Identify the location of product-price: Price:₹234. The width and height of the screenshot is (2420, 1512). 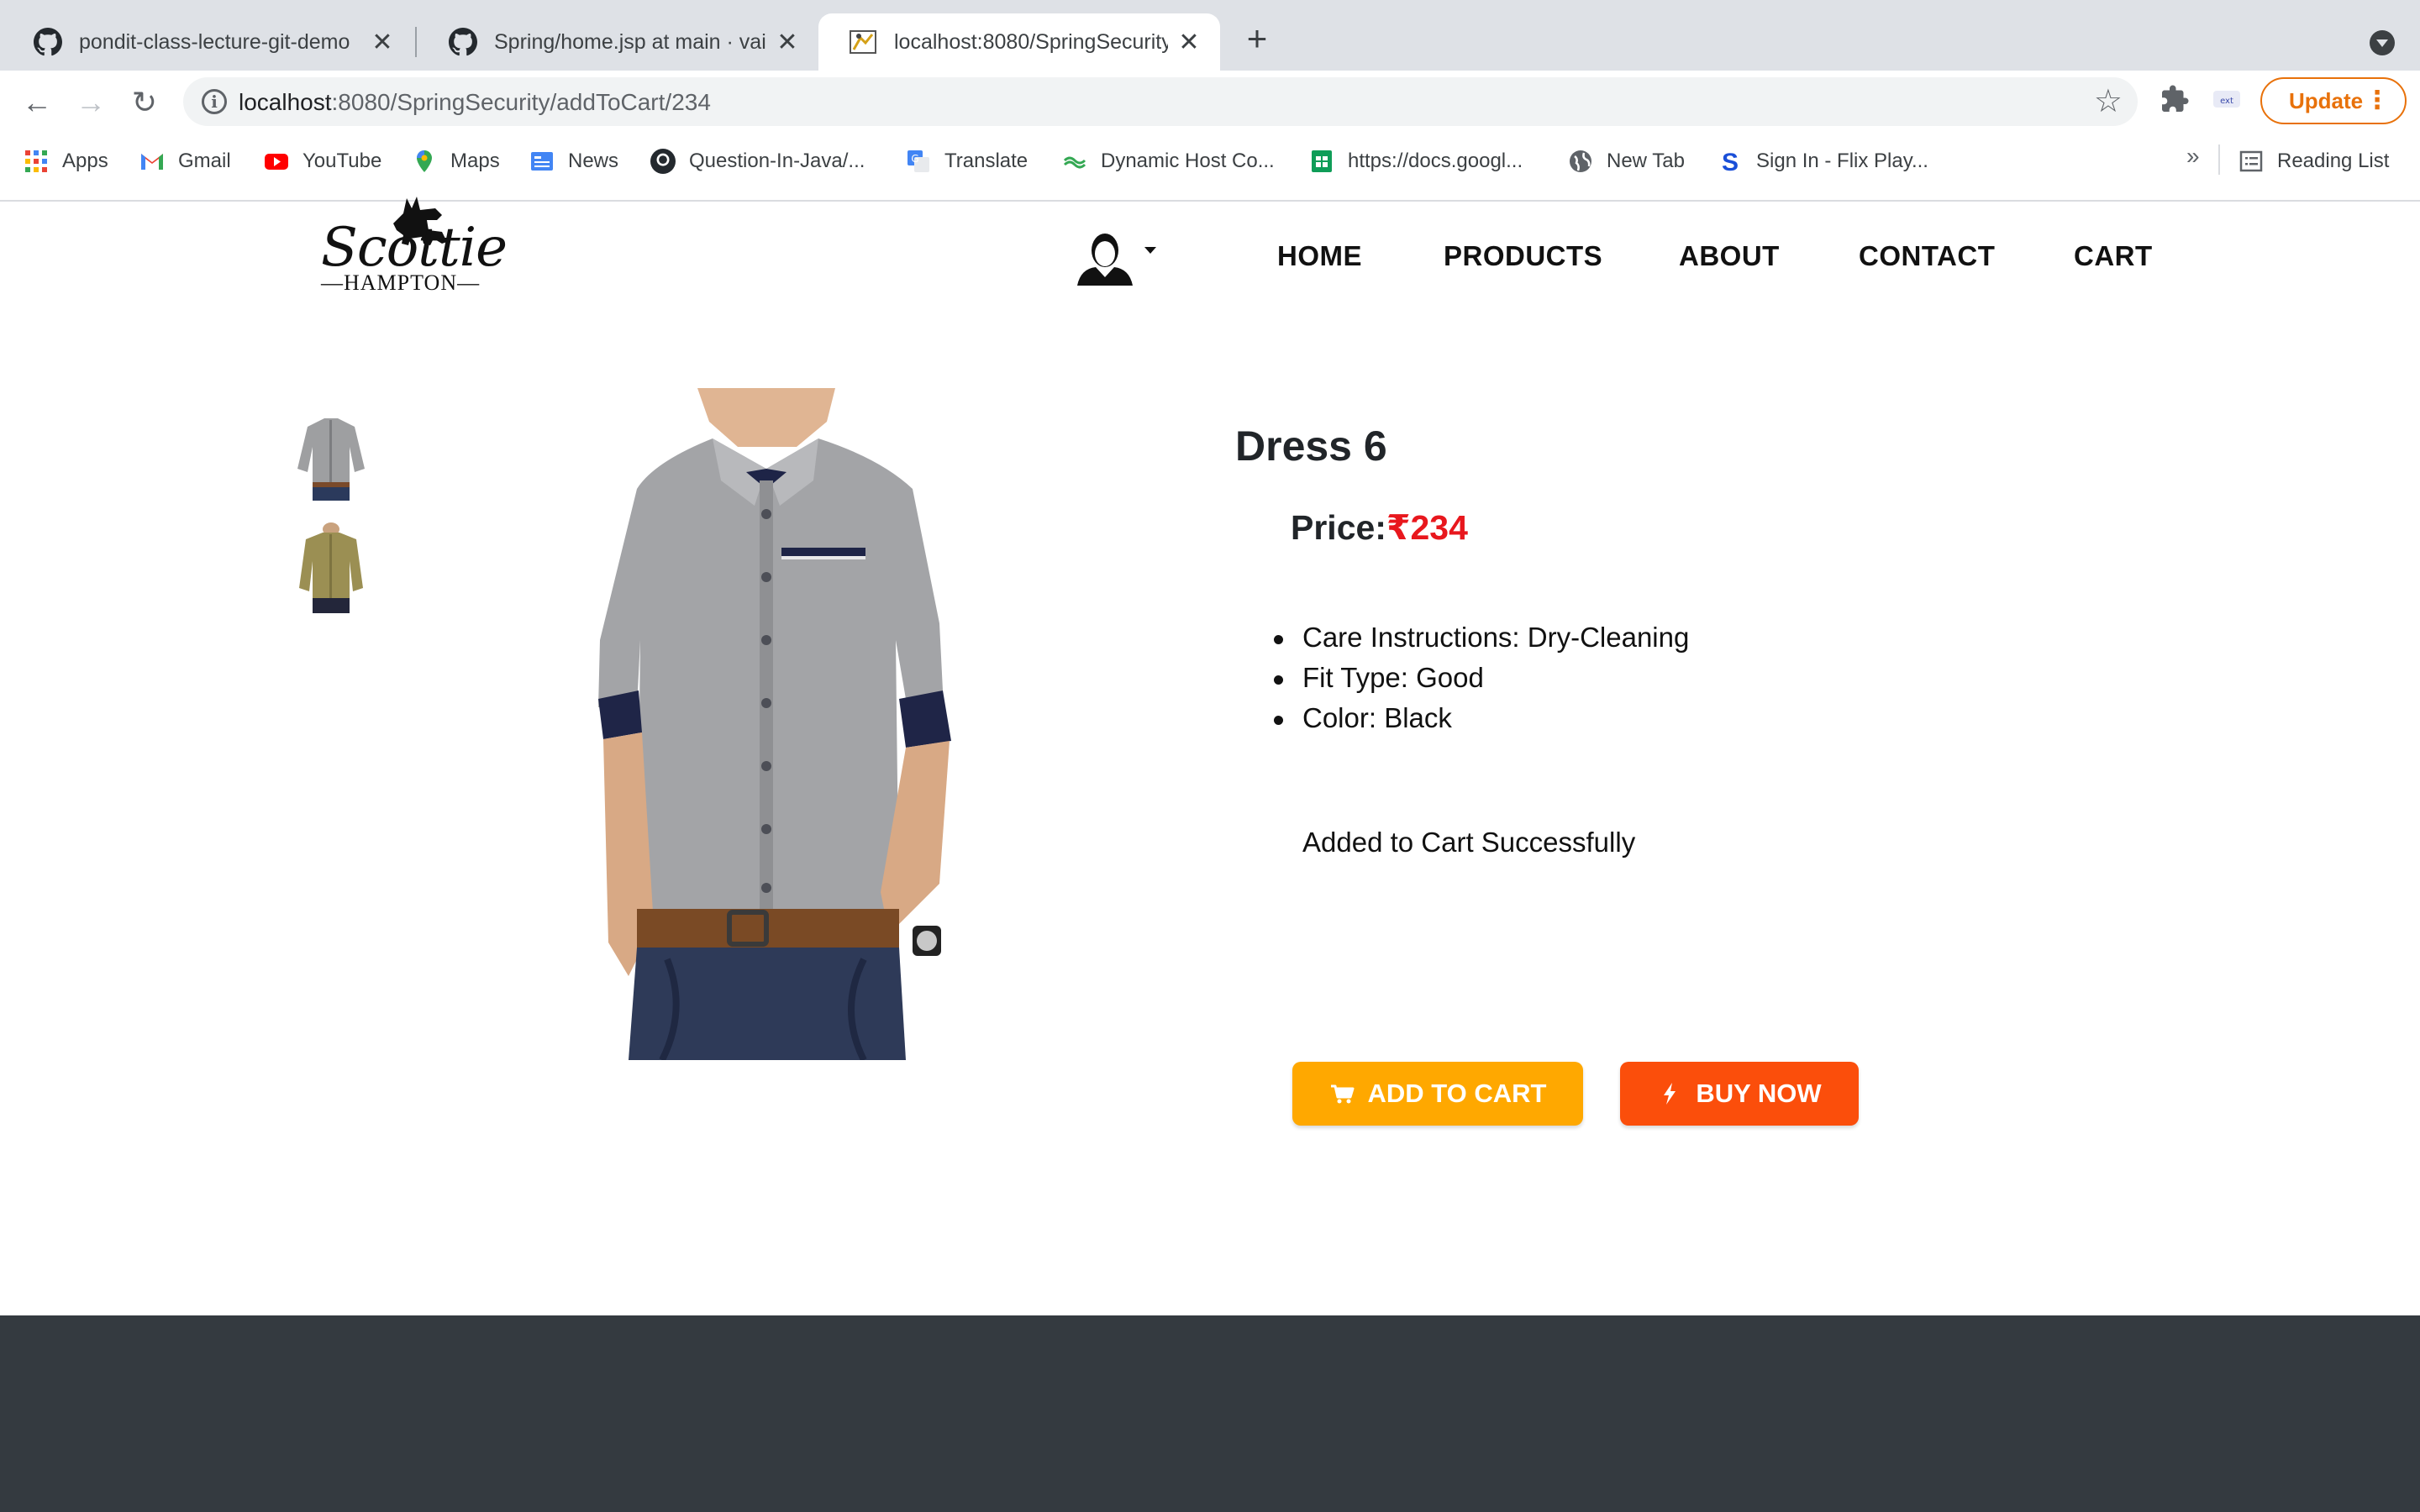
(1379, 527).